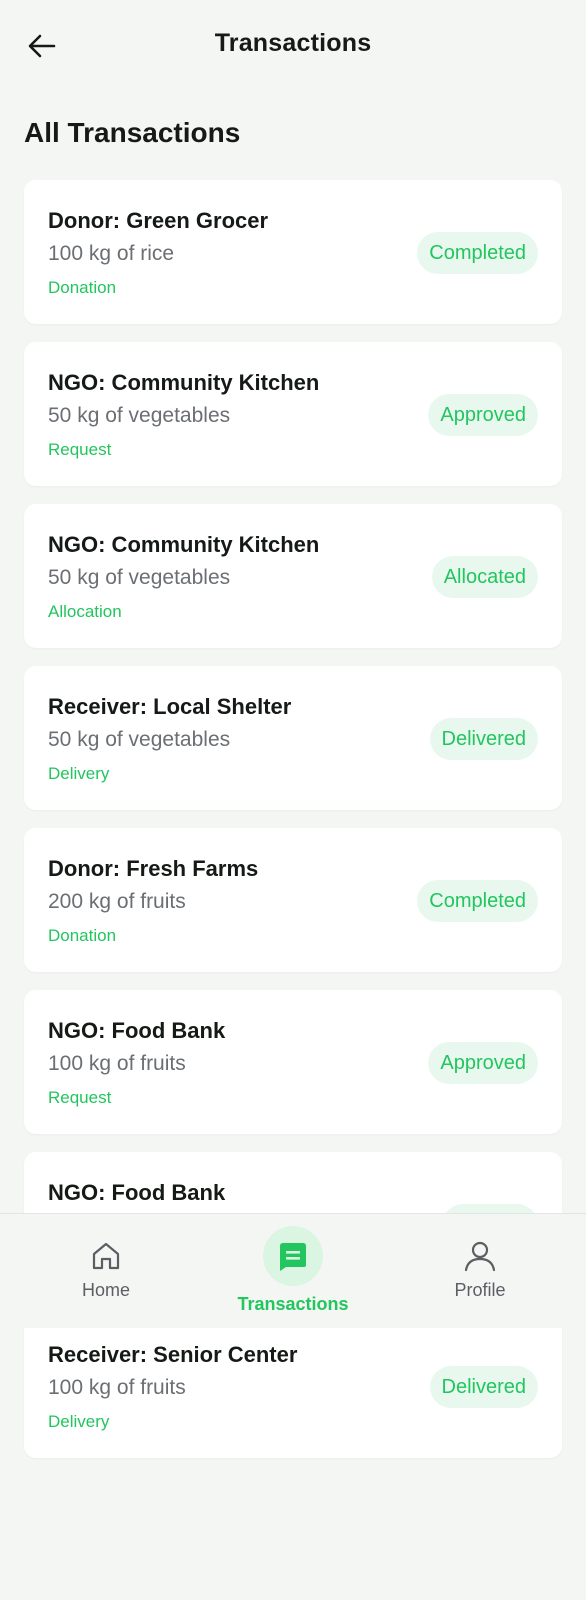 The height and width of the screenshot is (1600, 586). I want to click on bottom-navigation: Home Transactions Profile, so click(293, 1270).